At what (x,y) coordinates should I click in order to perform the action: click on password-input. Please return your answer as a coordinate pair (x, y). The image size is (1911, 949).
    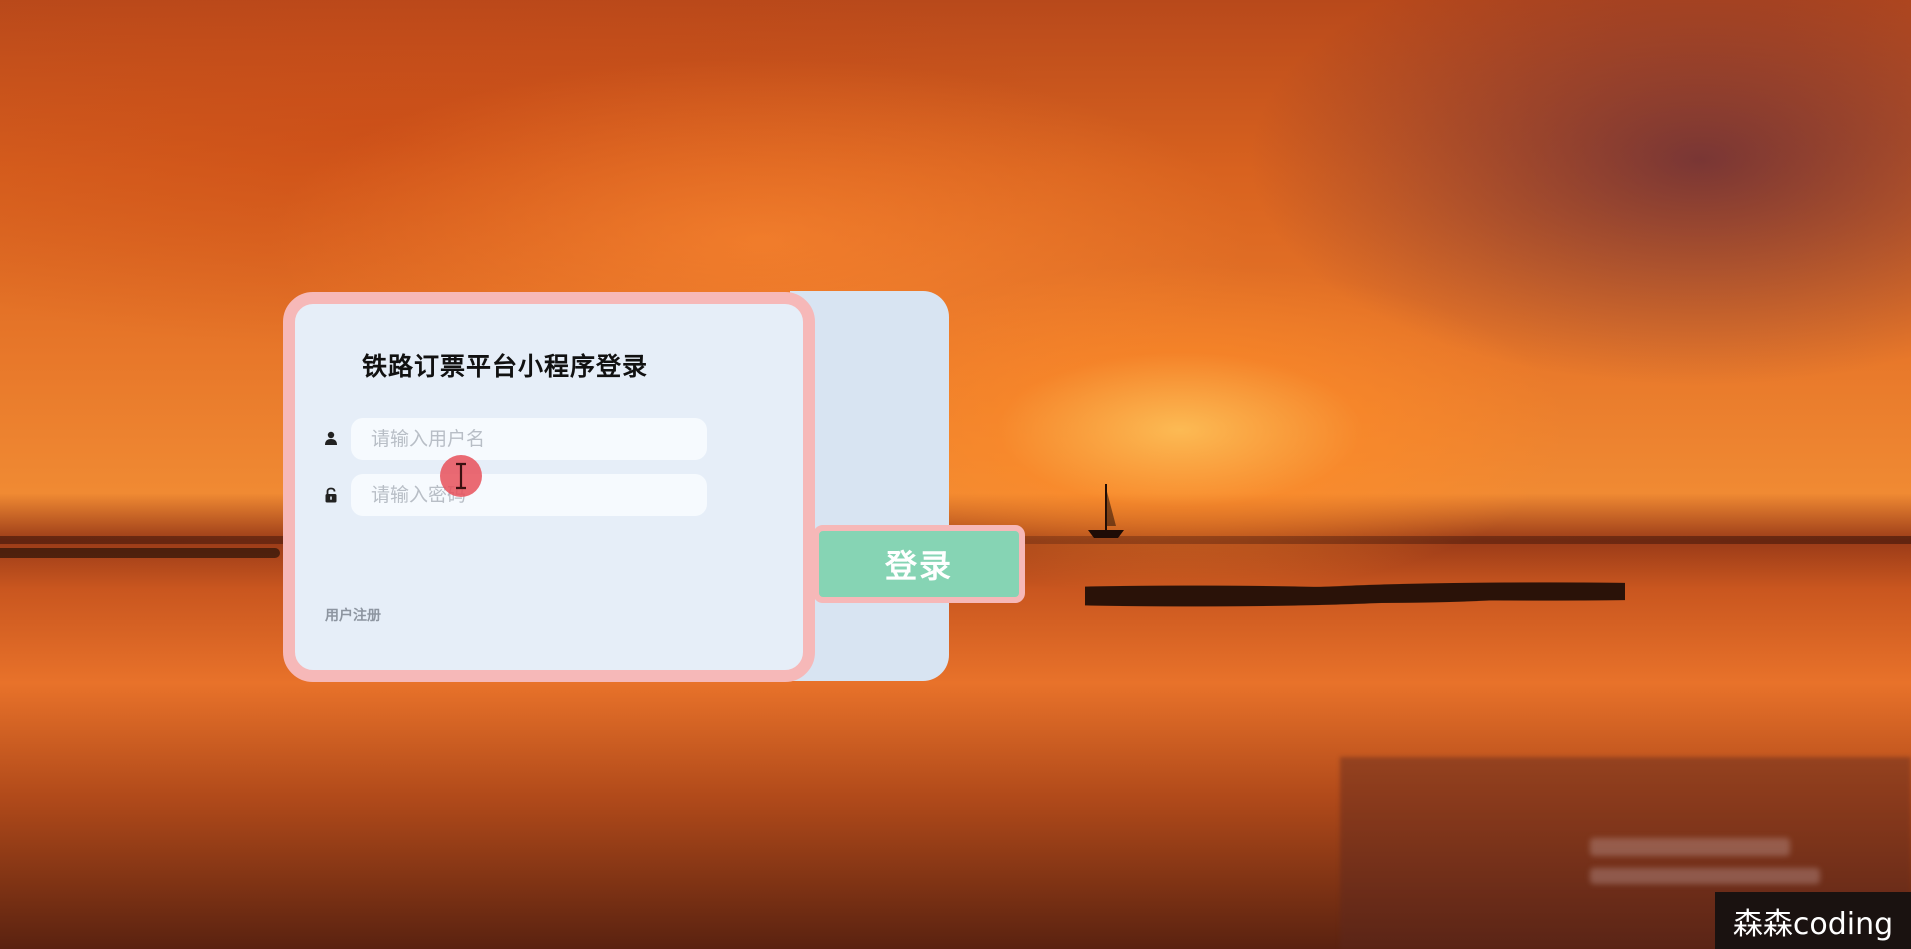
    Looking at the image, I should click on (529, 495).